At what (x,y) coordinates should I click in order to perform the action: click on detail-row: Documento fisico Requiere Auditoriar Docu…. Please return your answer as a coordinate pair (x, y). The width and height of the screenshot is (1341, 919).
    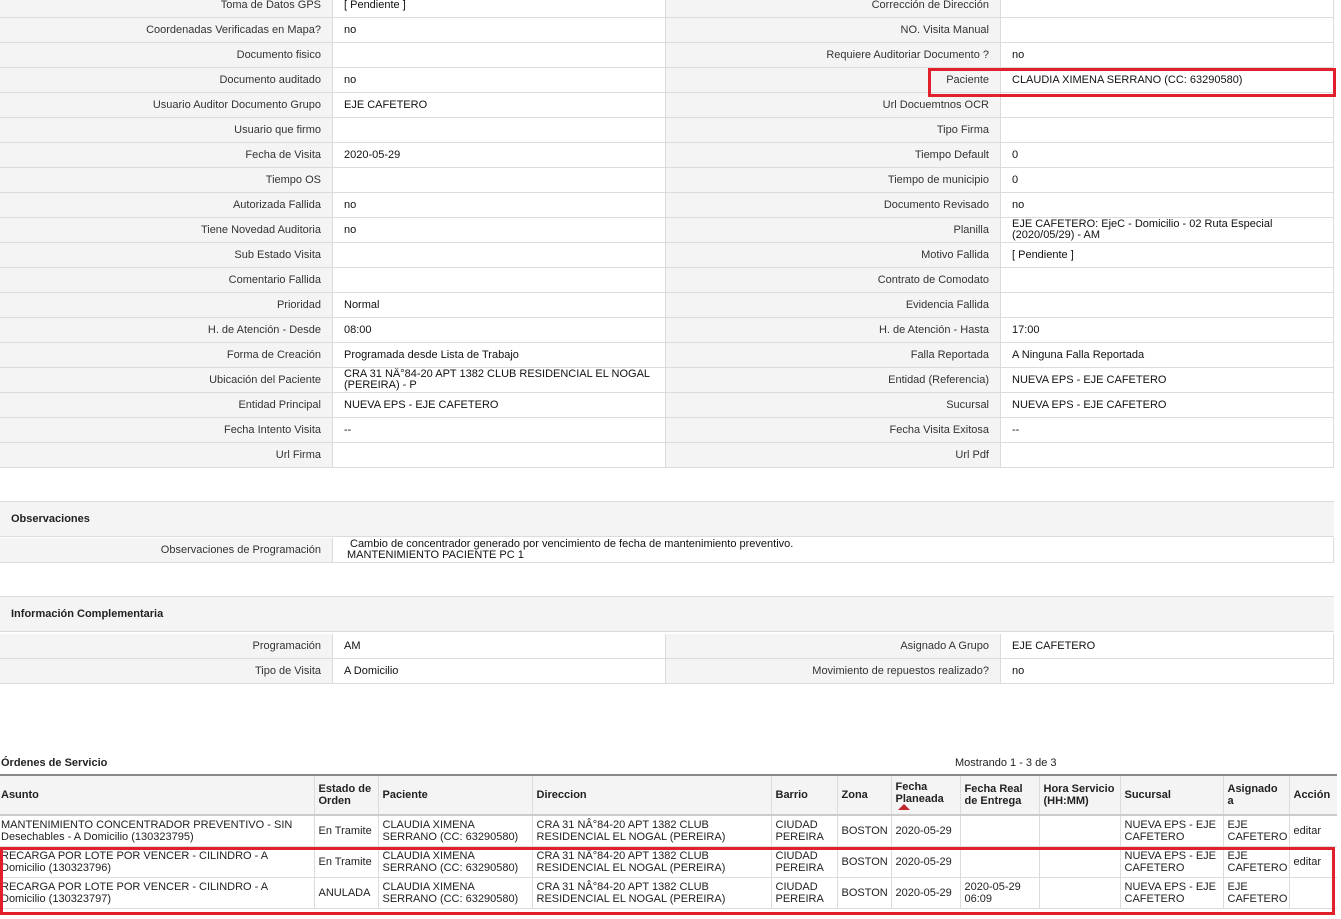
    Looking at the image, I should click on (667, 55).